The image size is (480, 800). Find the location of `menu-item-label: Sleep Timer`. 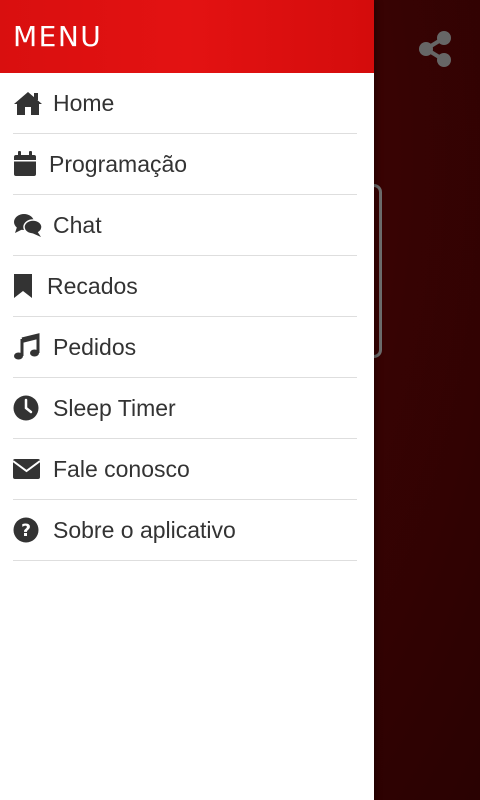

menu-item-label: Sleep Timer is located at coordinates (114, 407).